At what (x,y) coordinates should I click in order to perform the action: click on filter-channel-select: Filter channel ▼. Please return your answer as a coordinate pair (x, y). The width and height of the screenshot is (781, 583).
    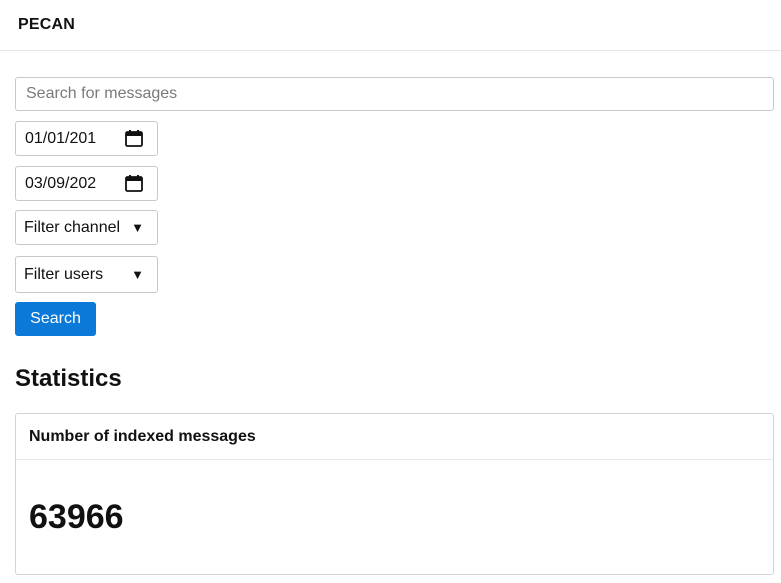
    Looking at the image, I should click on (86, 227).